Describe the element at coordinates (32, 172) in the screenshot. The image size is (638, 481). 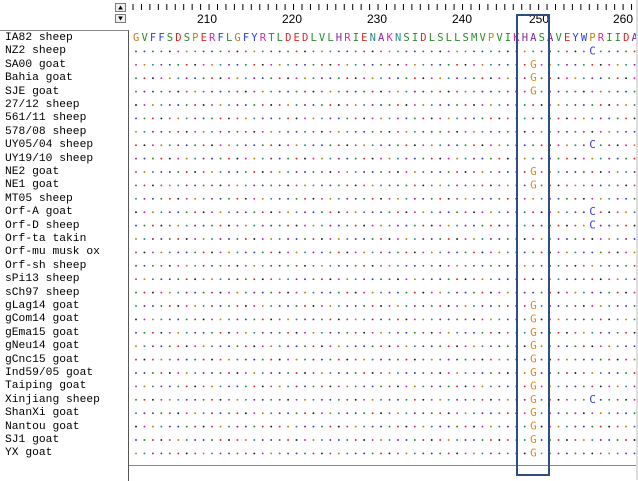
I see `sequence-name: NE2 goat` at that location.